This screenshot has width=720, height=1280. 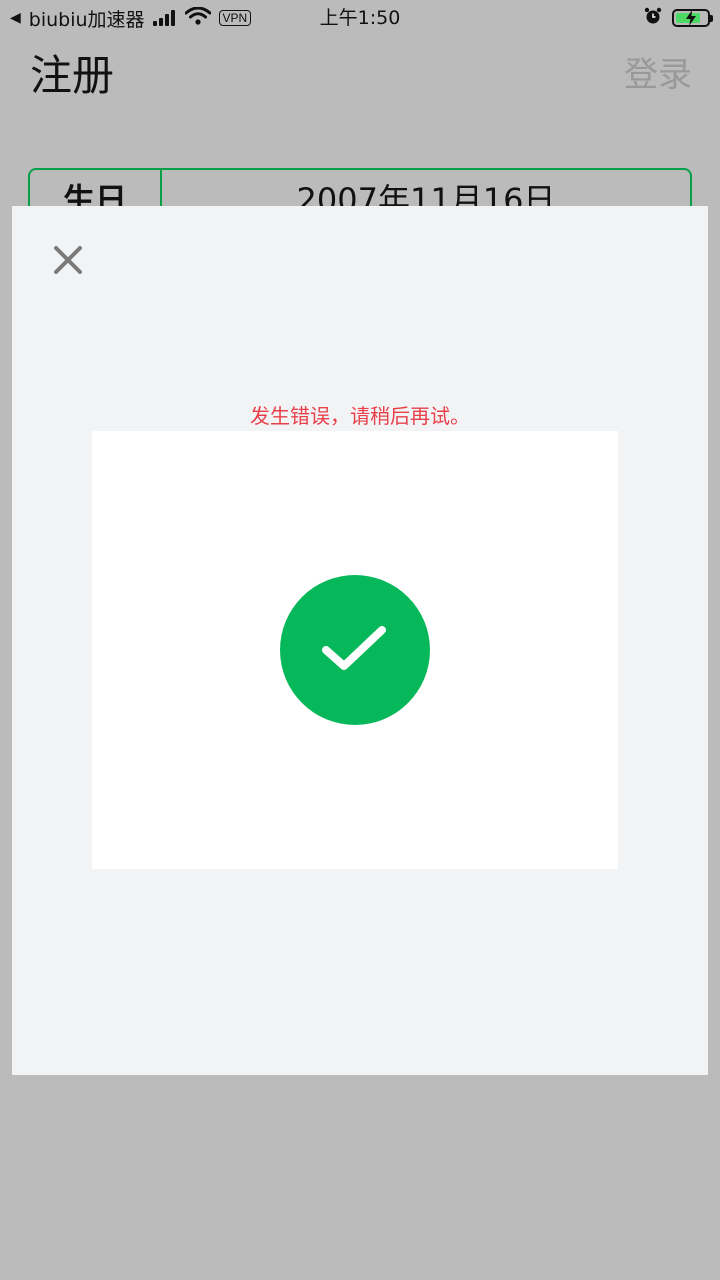 What do you see at coordinates (72, 75) in the screenshot?
I see `page-title: 注册` at bounding box center [72, 75].